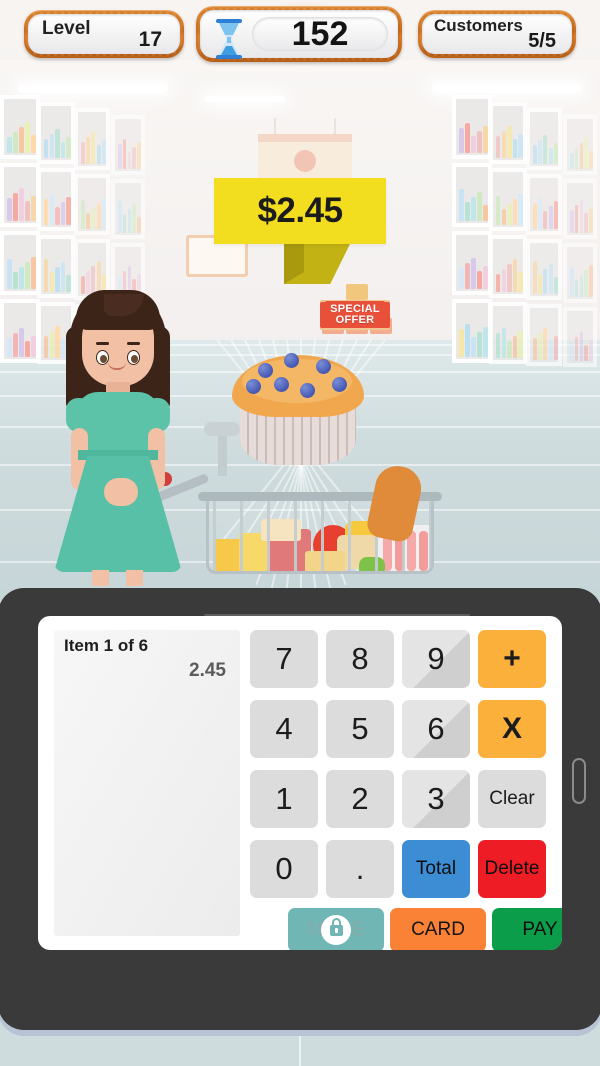 Image resolution: width=600 pixels, height=1066 pixels. I want to click on key-8: 8, so click(360, 659).